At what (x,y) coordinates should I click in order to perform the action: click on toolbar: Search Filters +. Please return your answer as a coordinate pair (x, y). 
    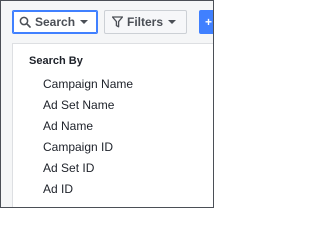
    Looking at the image, I should click on (107, 22).